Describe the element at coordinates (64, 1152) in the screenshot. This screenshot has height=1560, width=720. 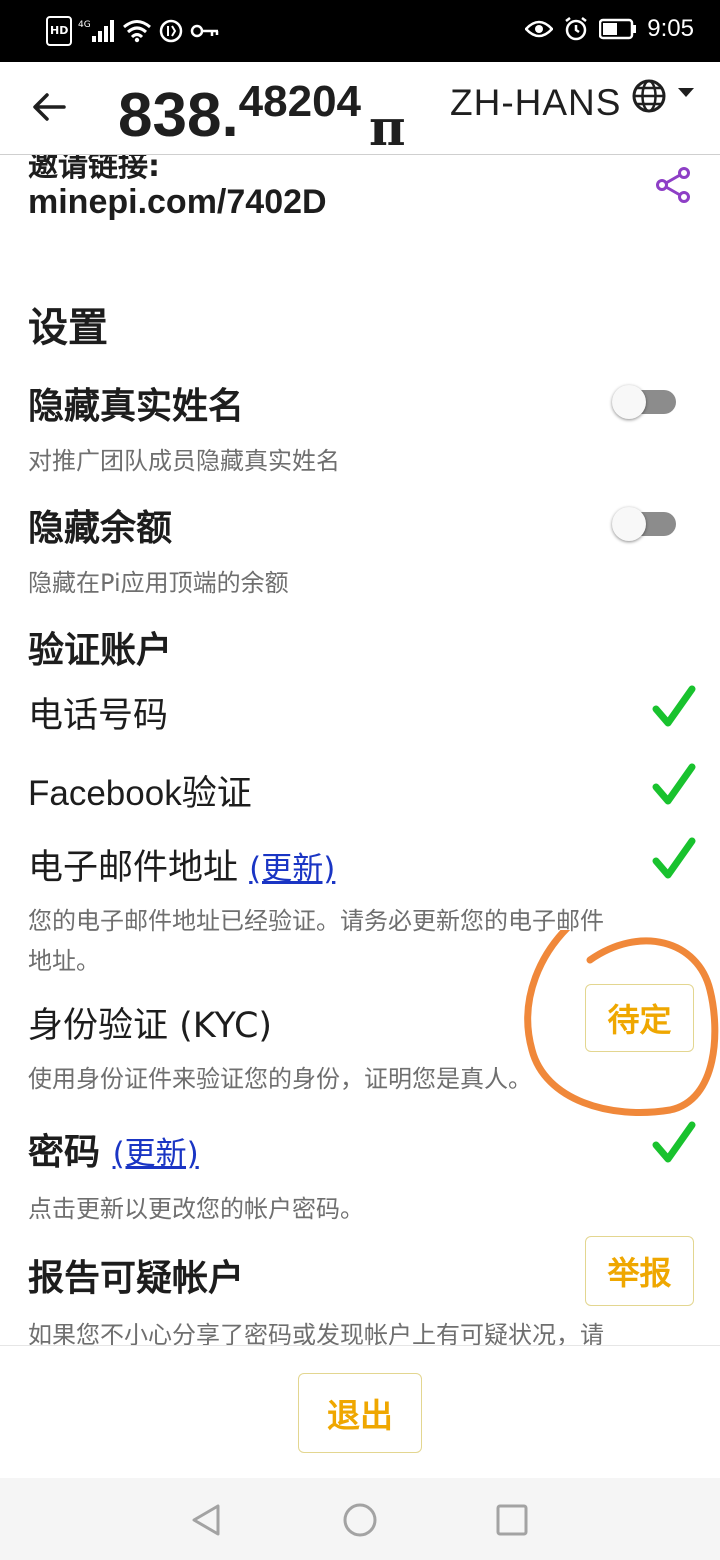
I see `password-label: 密码` at that location.